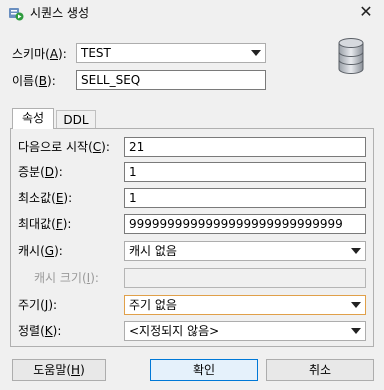  I want to click on start-with-field: 21, so click(245, 147).